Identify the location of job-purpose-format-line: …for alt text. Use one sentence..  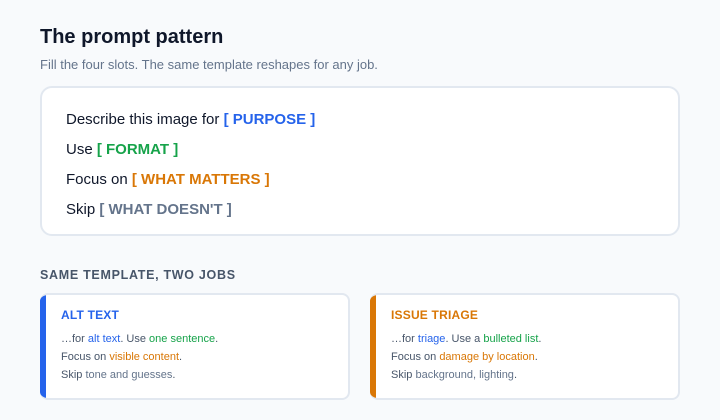
(139, 339).